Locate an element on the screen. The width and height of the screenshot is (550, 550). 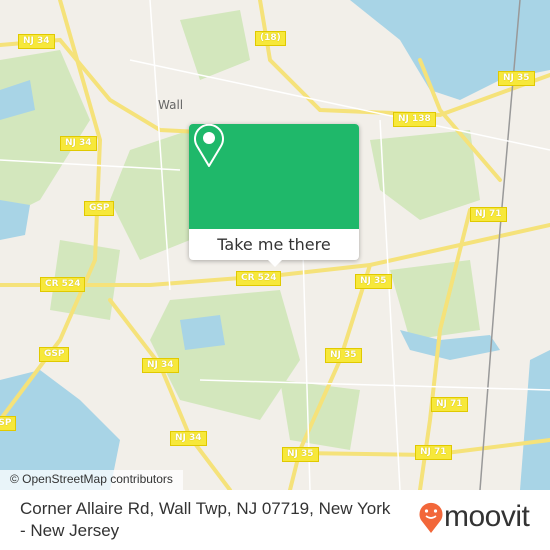
moovit-logo: moovit is located at coordinates (474, 517).